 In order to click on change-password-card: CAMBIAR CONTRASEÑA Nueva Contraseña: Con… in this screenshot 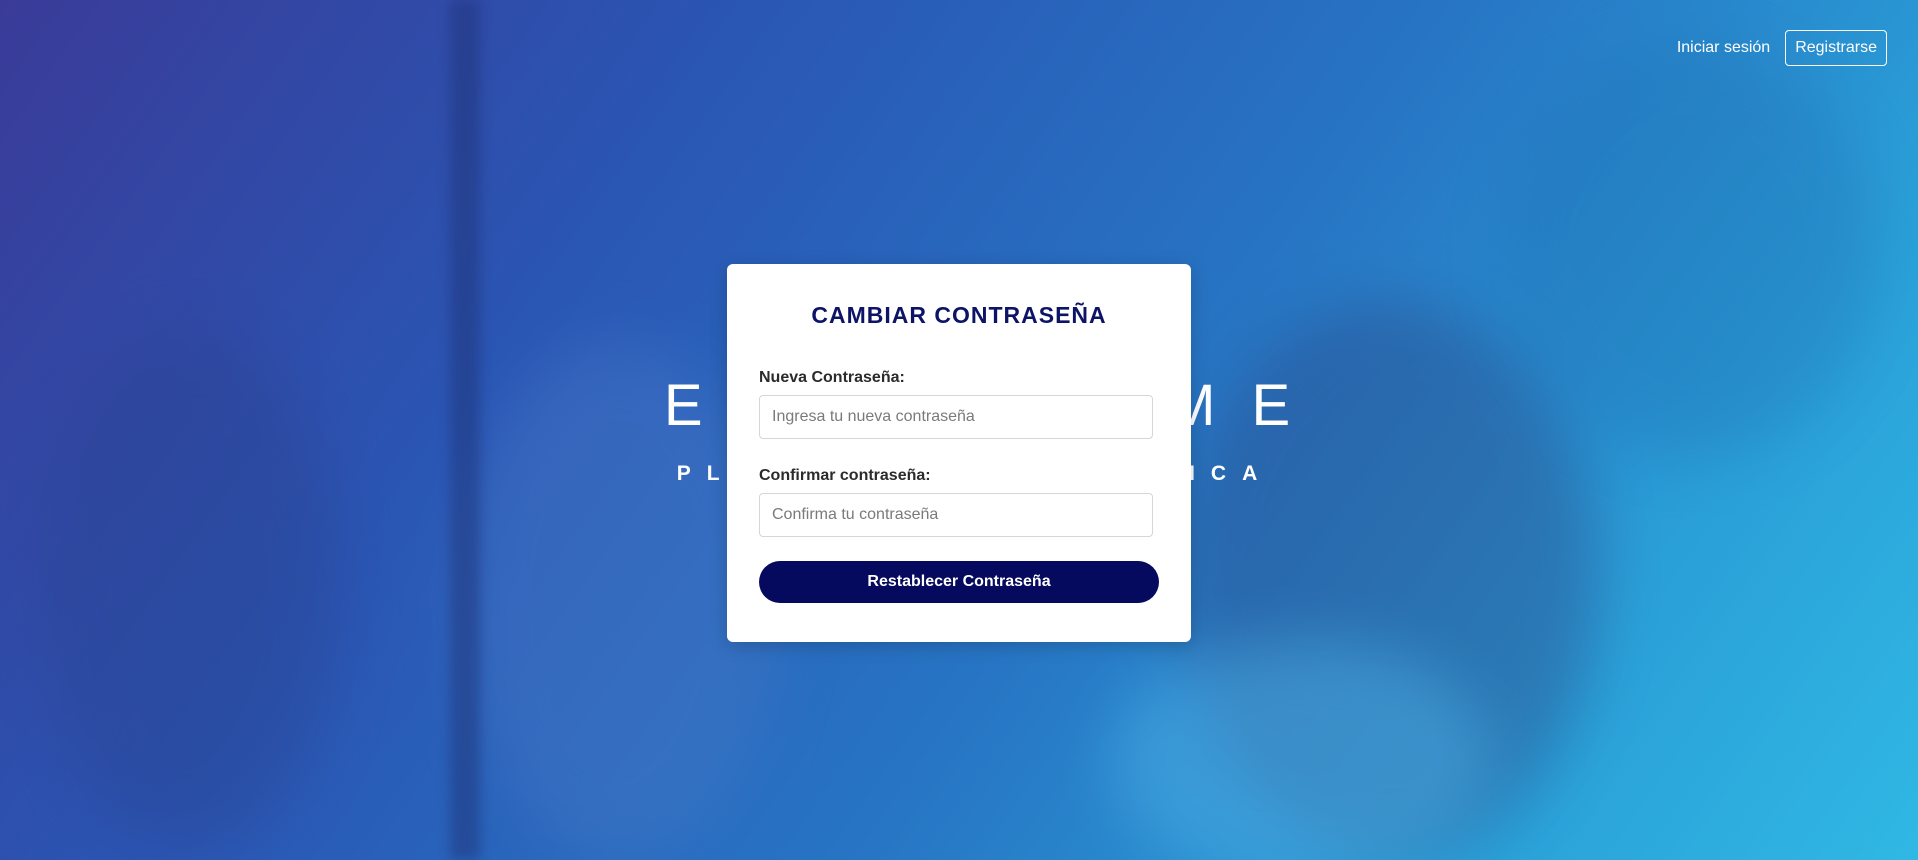, I will do `click(959, 453)`.